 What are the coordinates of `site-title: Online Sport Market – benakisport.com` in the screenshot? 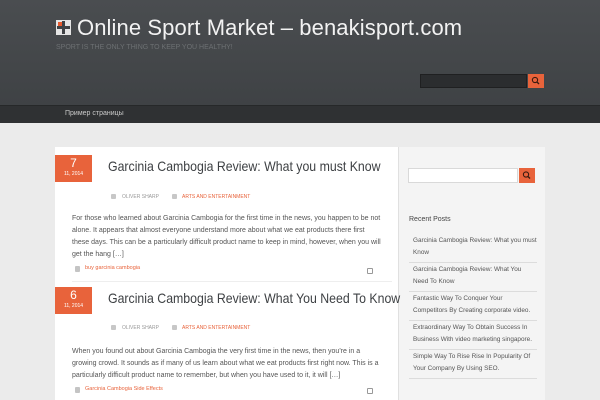 It's located at (269, 28).